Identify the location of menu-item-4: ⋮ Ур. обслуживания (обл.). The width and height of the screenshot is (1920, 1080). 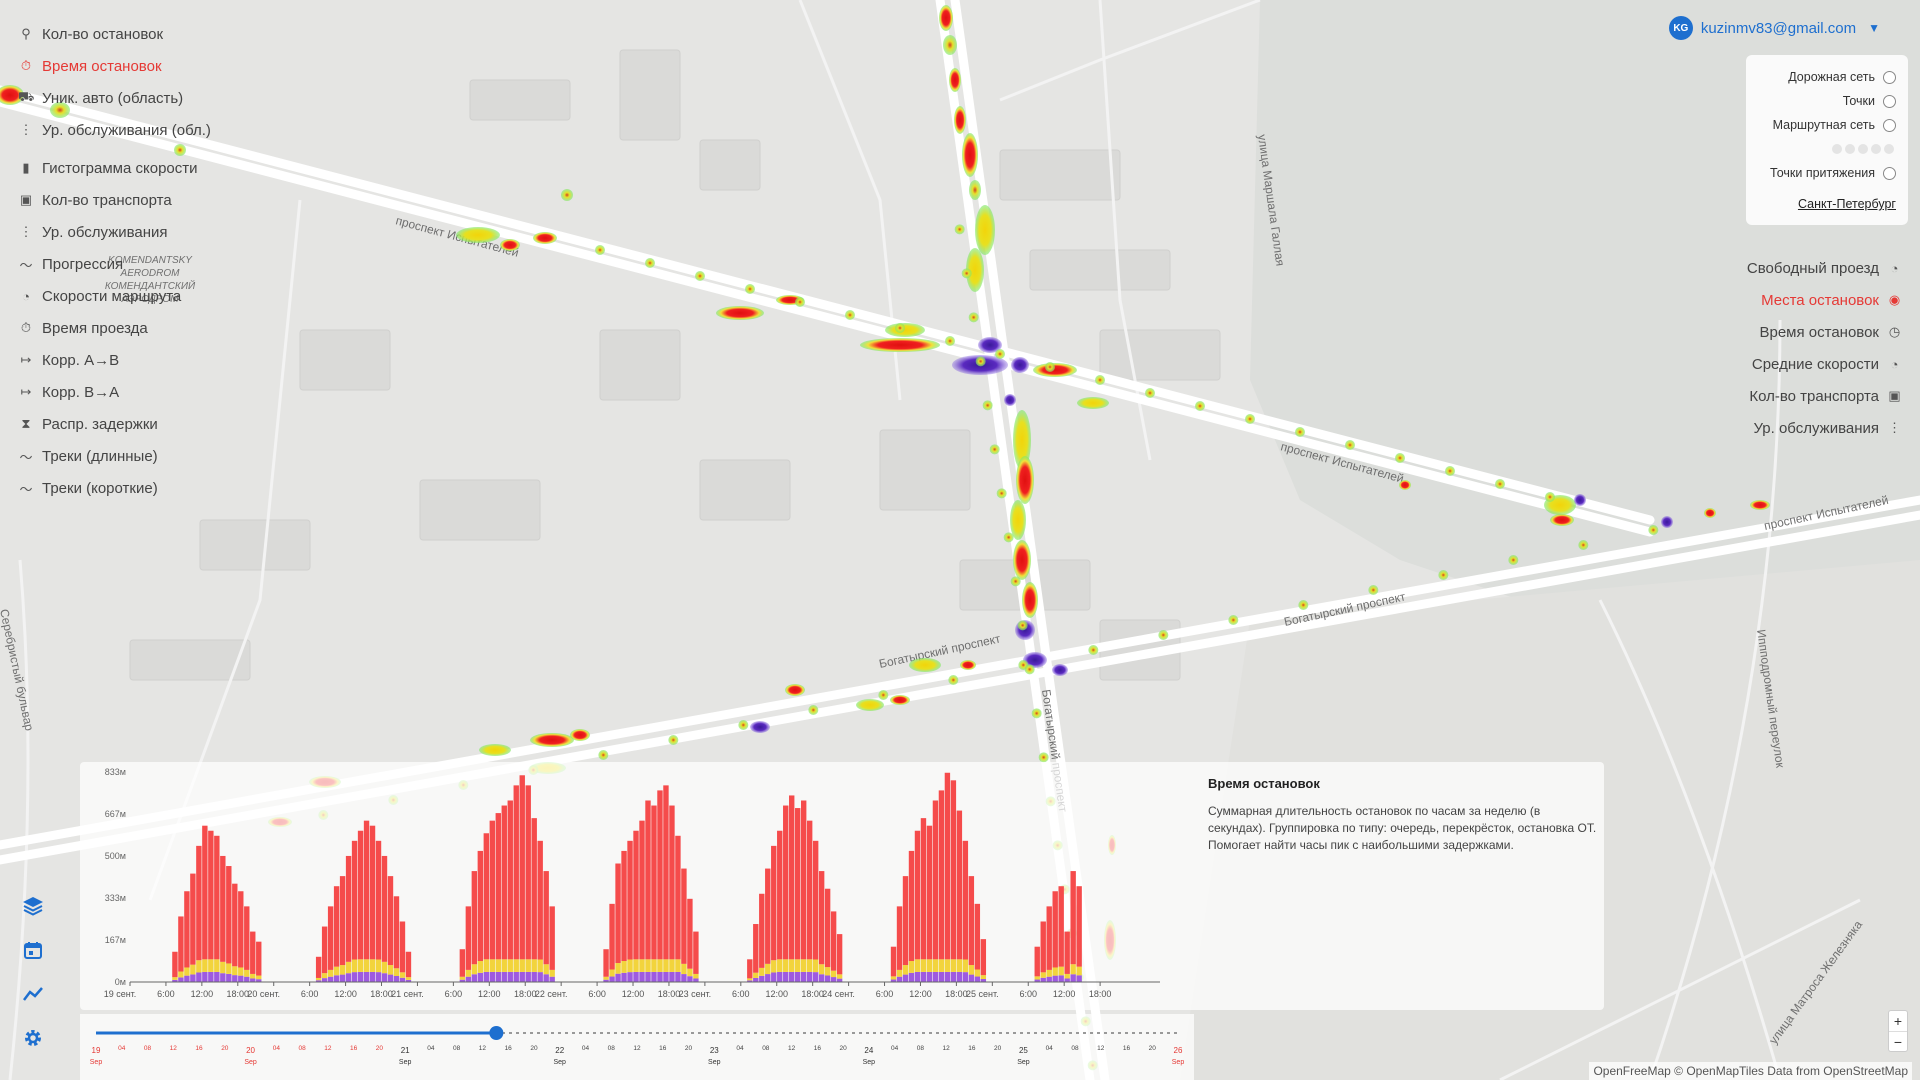
(133, 130).